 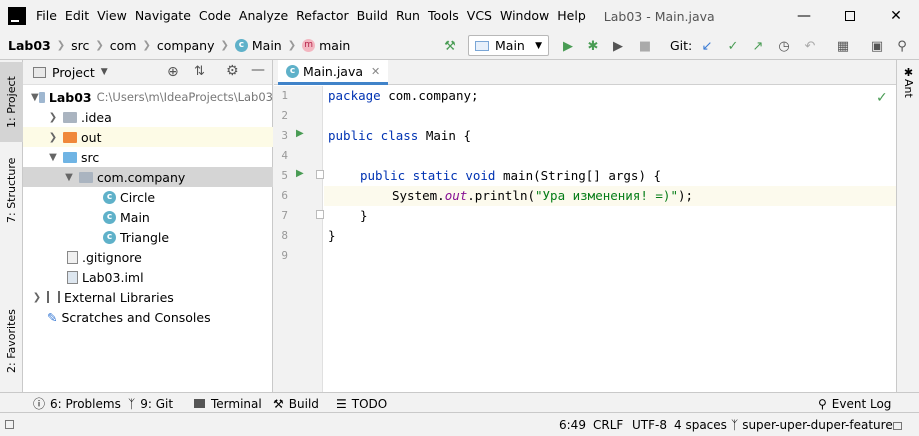 What do you see at coordinates (148, 257) in the screenshot?
I see `tree-item-gitignore: .gitignore` at bounding box center [148, 257].